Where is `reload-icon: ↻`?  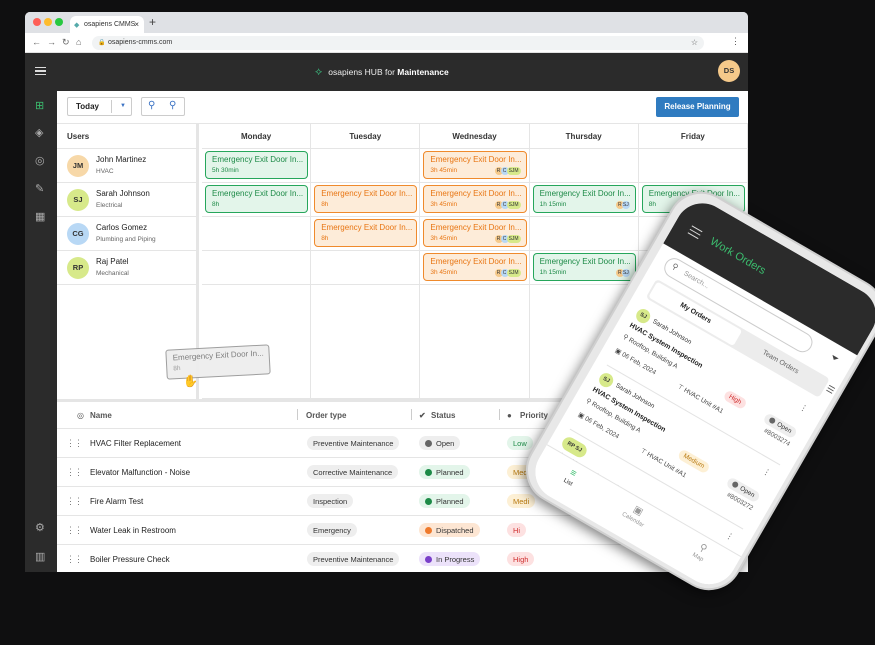
reload-icon: ↻ is located at coordinates (66, 42).